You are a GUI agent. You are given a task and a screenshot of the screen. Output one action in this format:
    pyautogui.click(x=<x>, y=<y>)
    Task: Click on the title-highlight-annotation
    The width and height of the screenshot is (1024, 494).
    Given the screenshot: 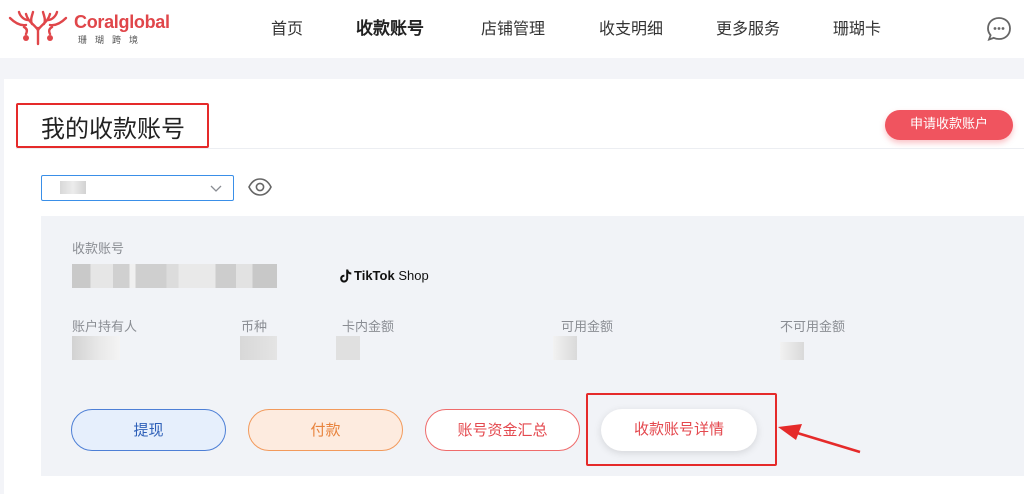 What is the action you would take?
    pyautogui.click(x=112, y=125)
    